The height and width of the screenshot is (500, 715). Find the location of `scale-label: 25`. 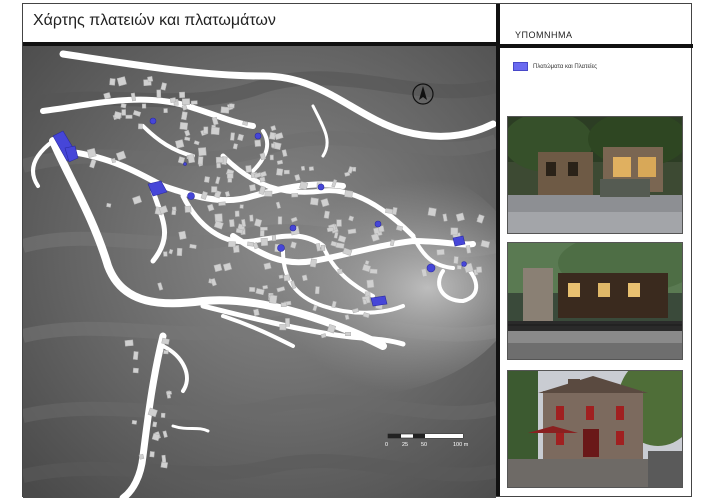

scale-label: 25 is located at coordinates (405, 445).